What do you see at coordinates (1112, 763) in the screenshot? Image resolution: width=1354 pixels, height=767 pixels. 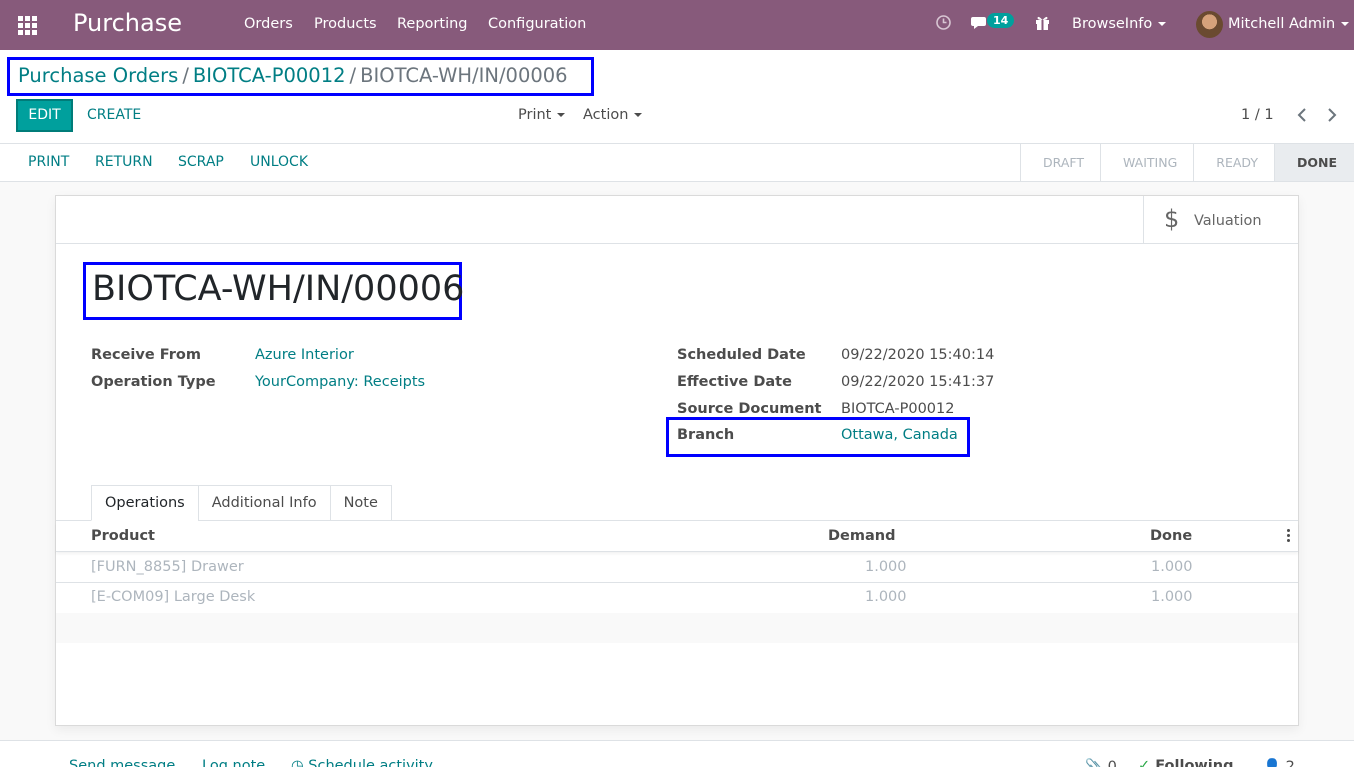 I see `attachments-count: 0` at bounding box center [1112, 763].